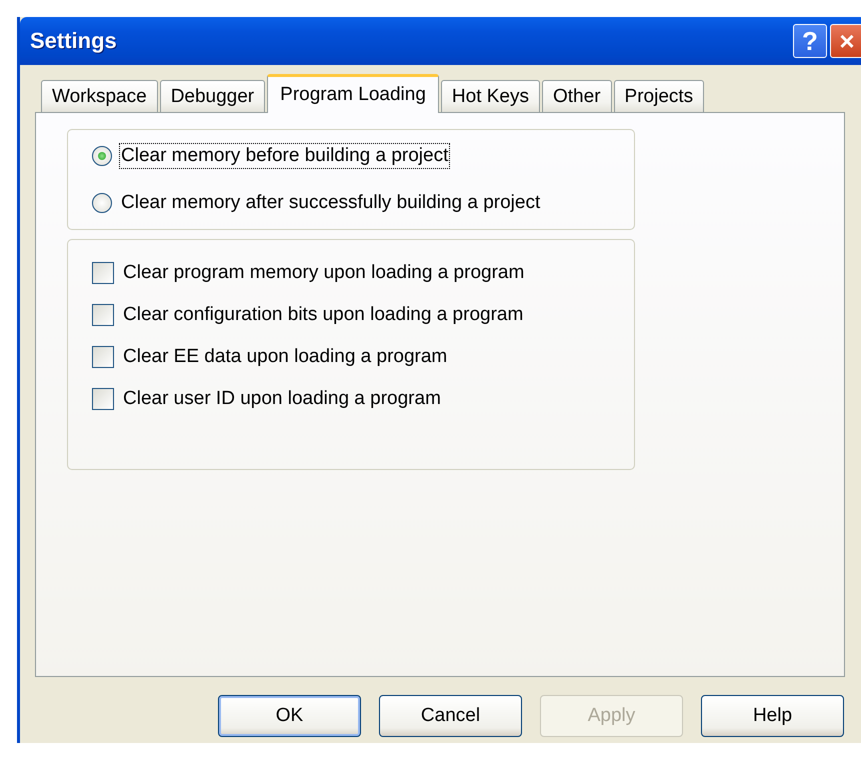 This screenshot has height=760, width=861. What do you see at coordinates (285, 357) in the screenshot?
I see `checkbox-label: Clear EE data upon loading a program` at bounding box center [285, 357].